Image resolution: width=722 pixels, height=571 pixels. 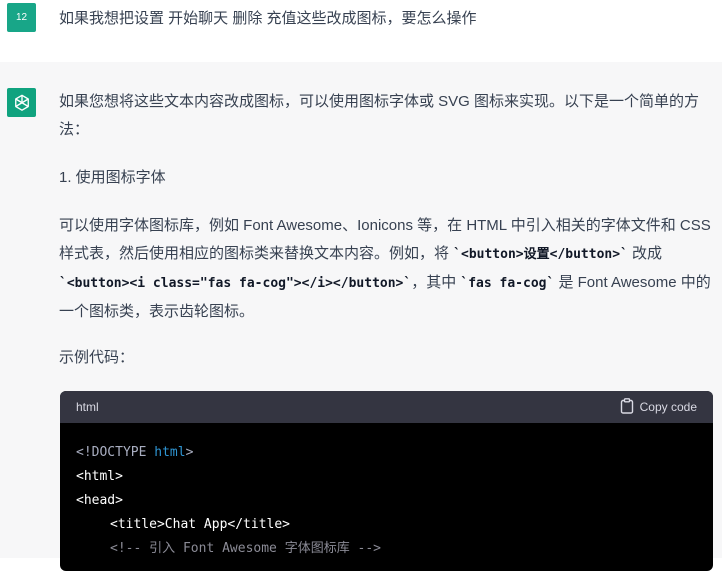 I want to click on user-avatar: 12, so click(x=21, y=17).